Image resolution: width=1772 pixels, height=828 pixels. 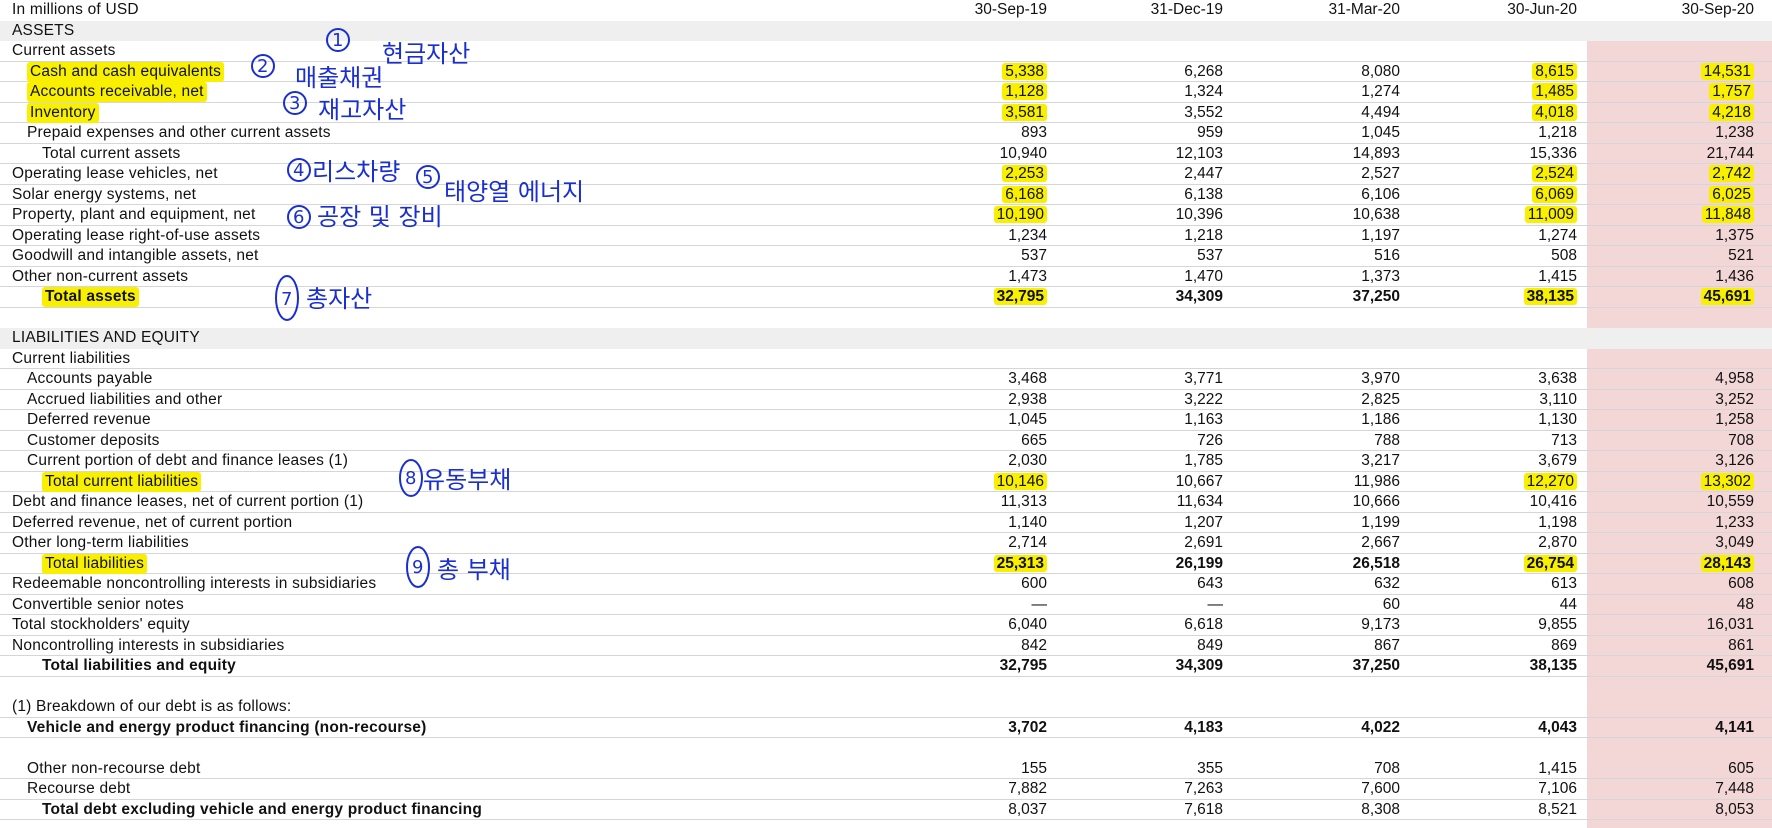 I want to click on cell-value: 60, so click(x=1335, y=605).